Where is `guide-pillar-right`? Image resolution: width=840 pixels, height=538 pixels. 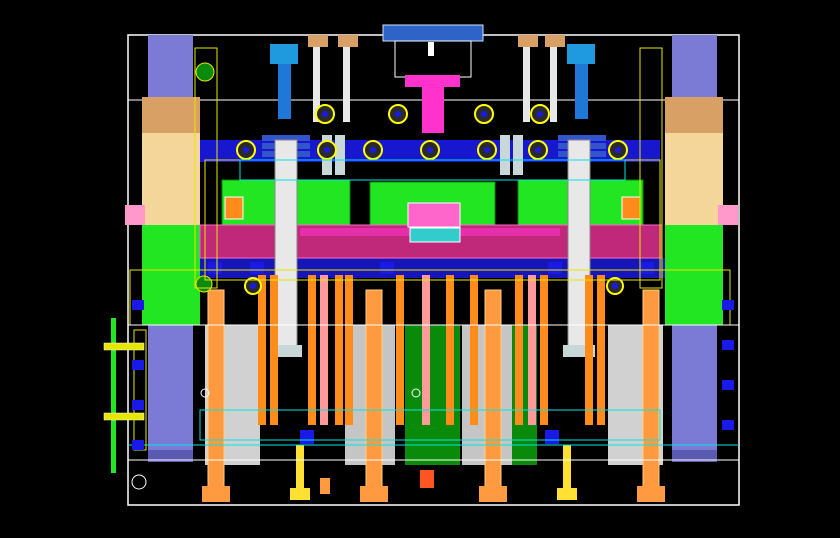
guide-pillar-right is located at coordinates (694, 248).